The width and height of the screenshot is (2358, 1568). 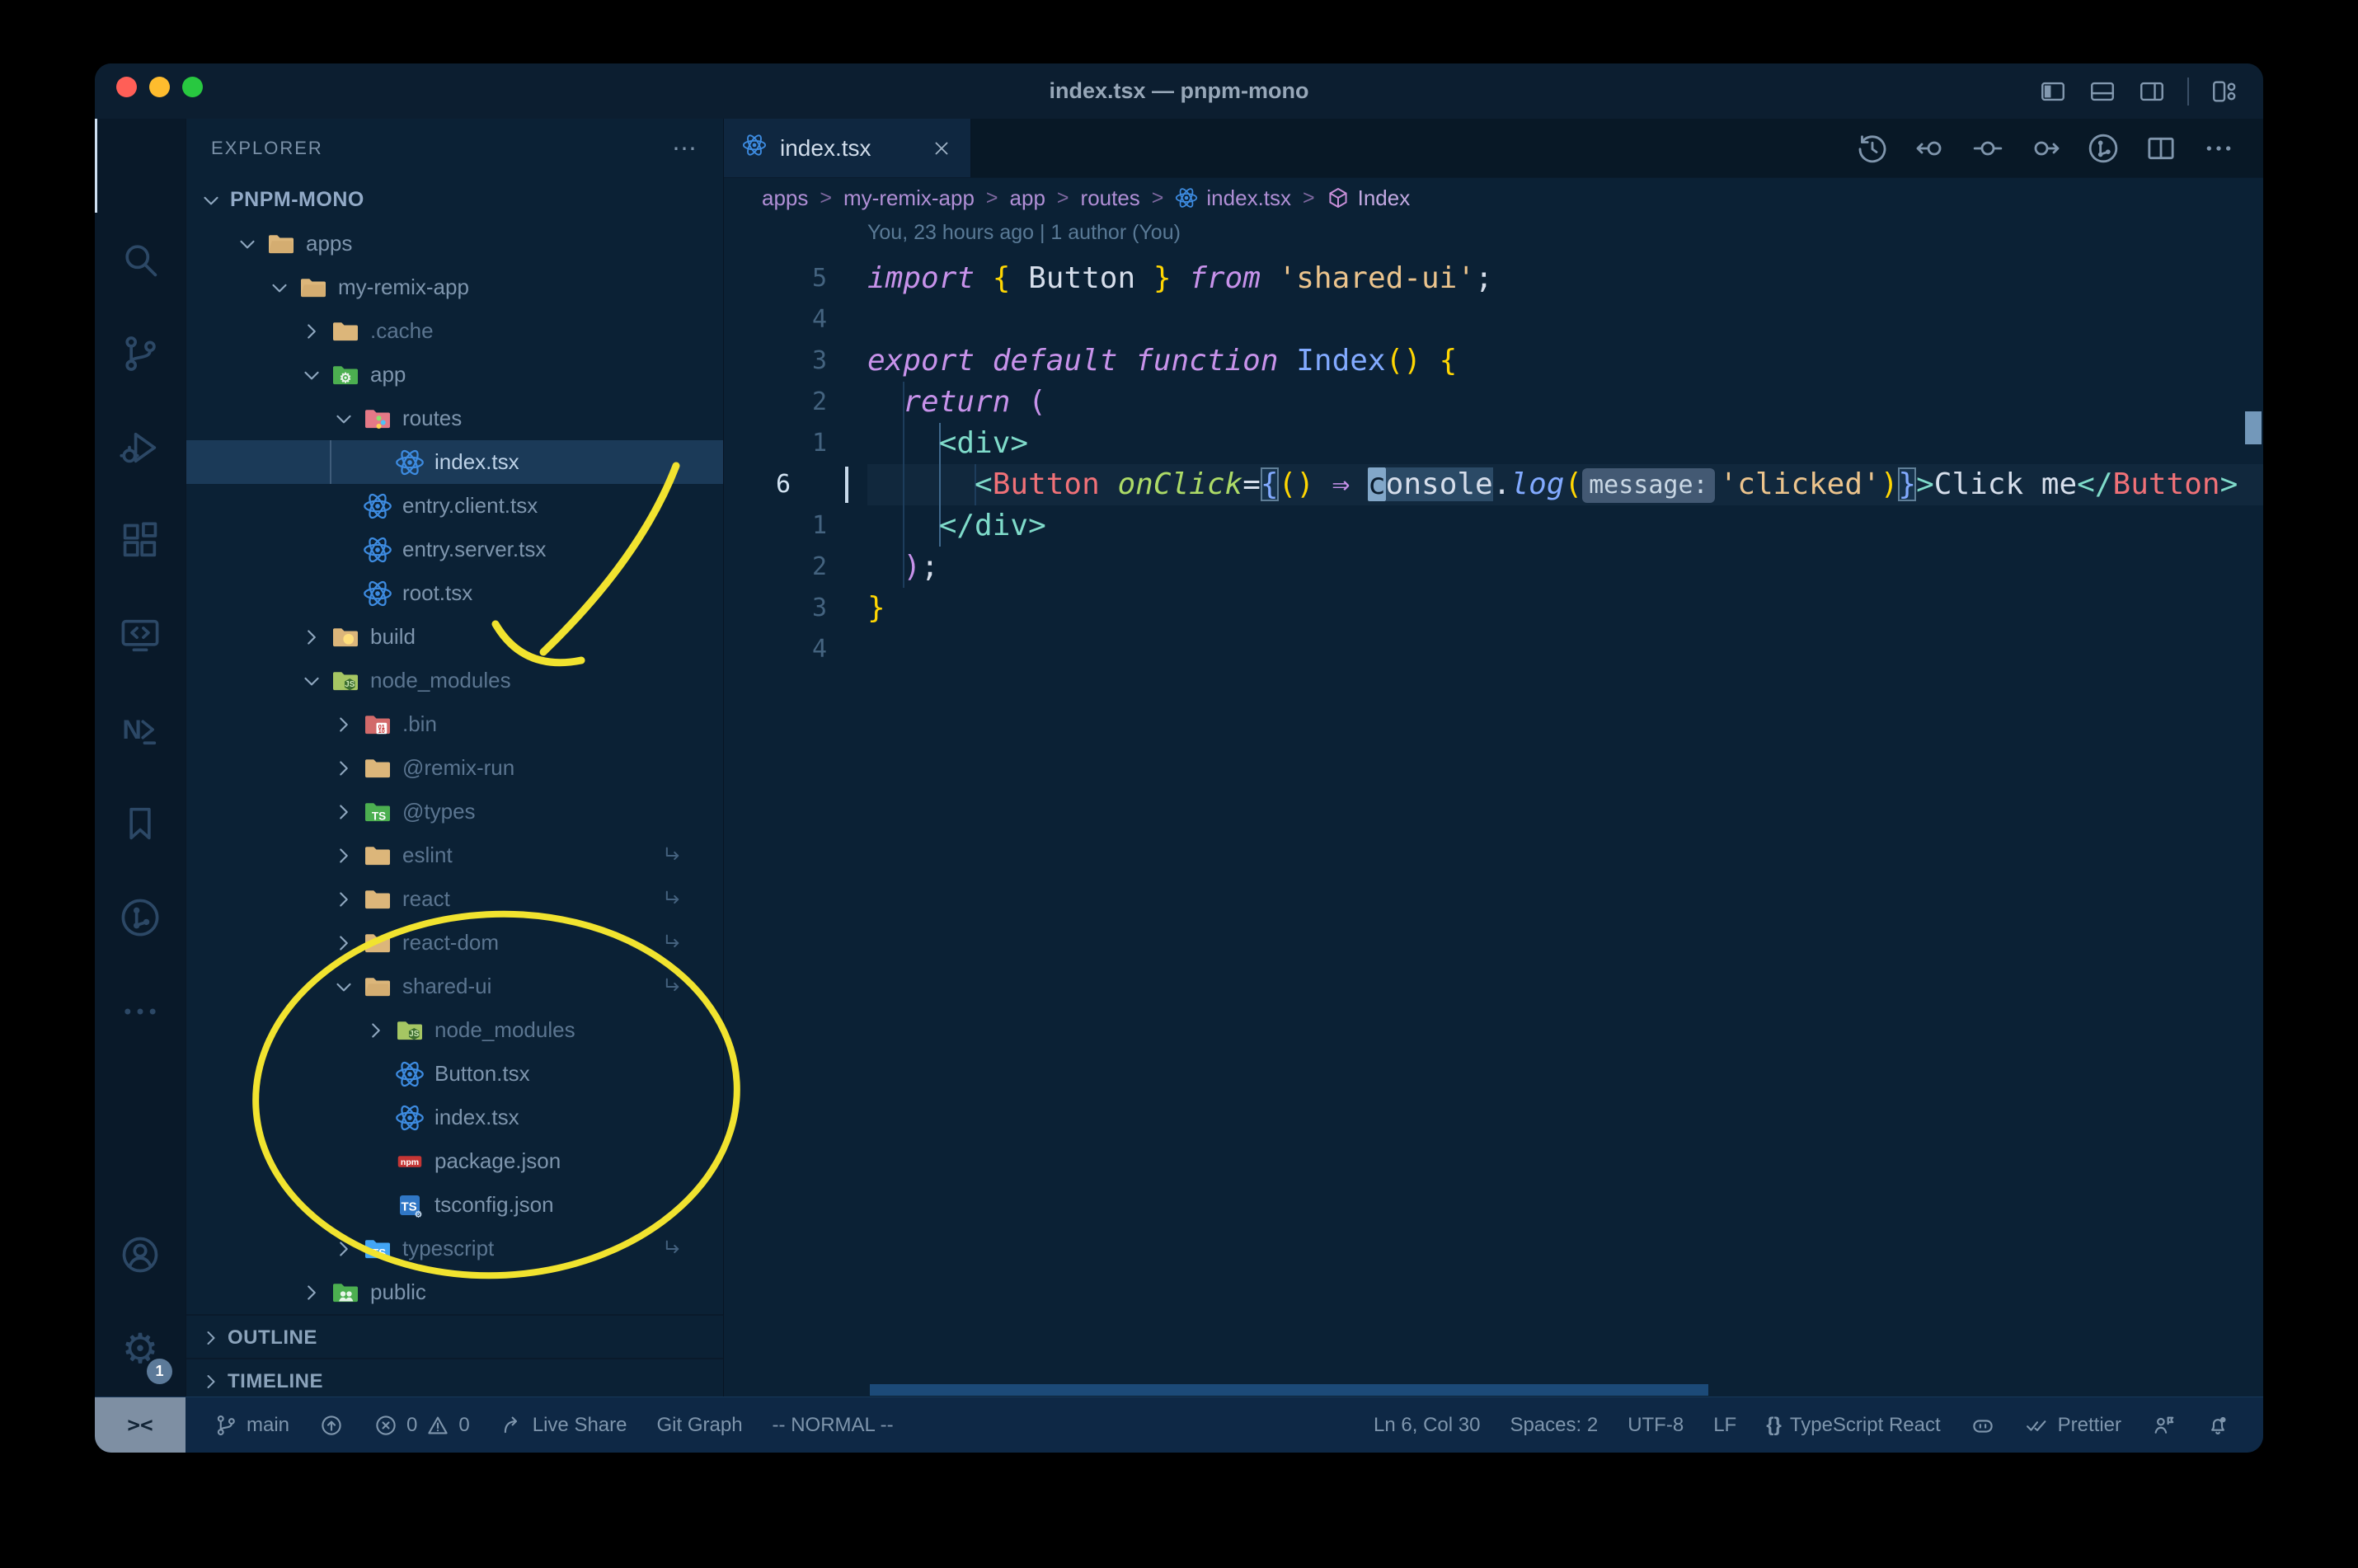 I want to click on remote-indicator: ><, so click(x=141, y=1425).